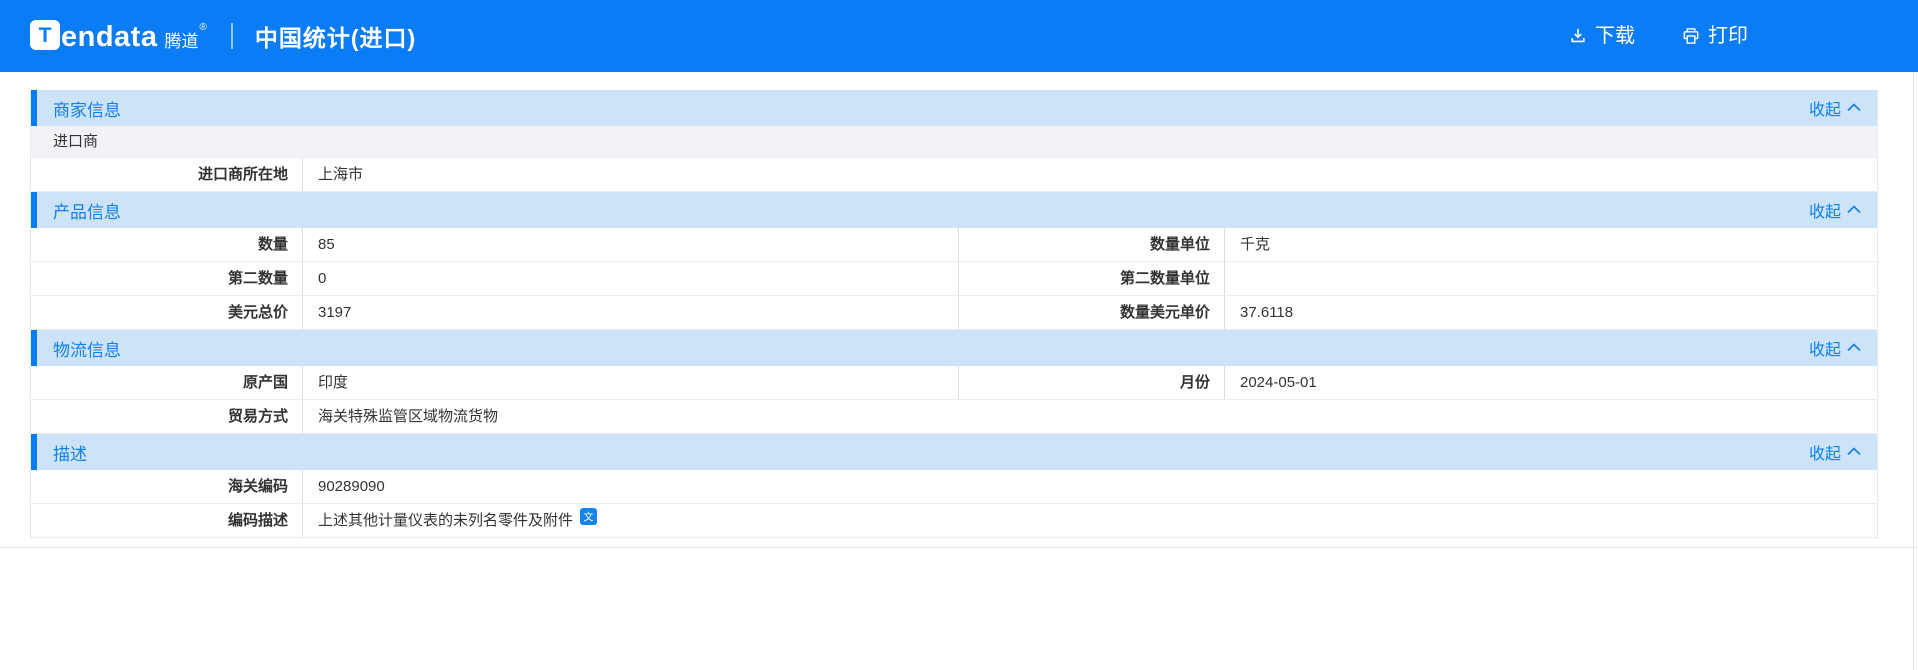 This screenshot has width=1918, height=670. I want to click on download-button: 下载, so click(1601, 36).